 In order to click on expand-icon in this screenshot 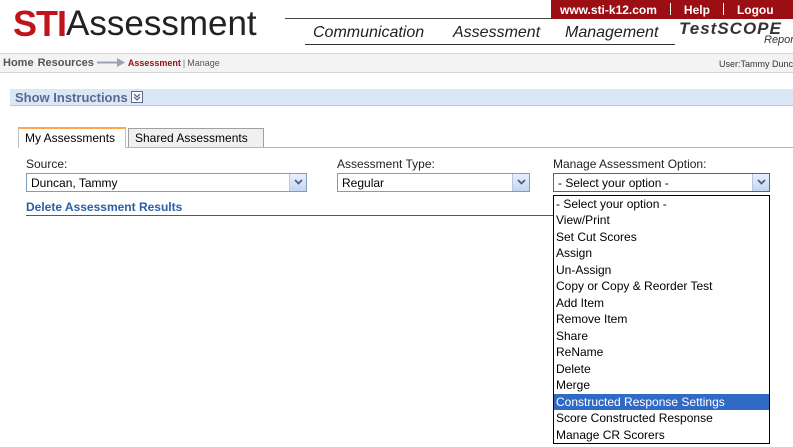, I will do `click(136, 97)`.